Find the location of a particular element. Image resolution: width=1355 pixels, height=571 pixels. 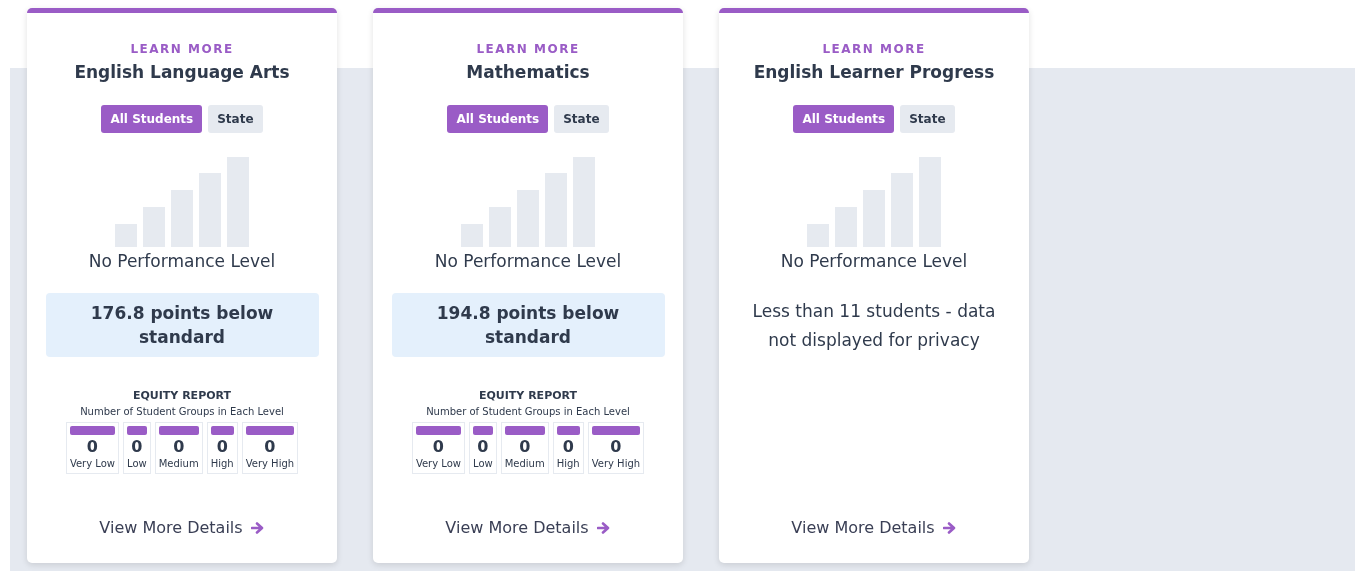

status-box: 176.8 points below standard is located at coordinates (182, 325).